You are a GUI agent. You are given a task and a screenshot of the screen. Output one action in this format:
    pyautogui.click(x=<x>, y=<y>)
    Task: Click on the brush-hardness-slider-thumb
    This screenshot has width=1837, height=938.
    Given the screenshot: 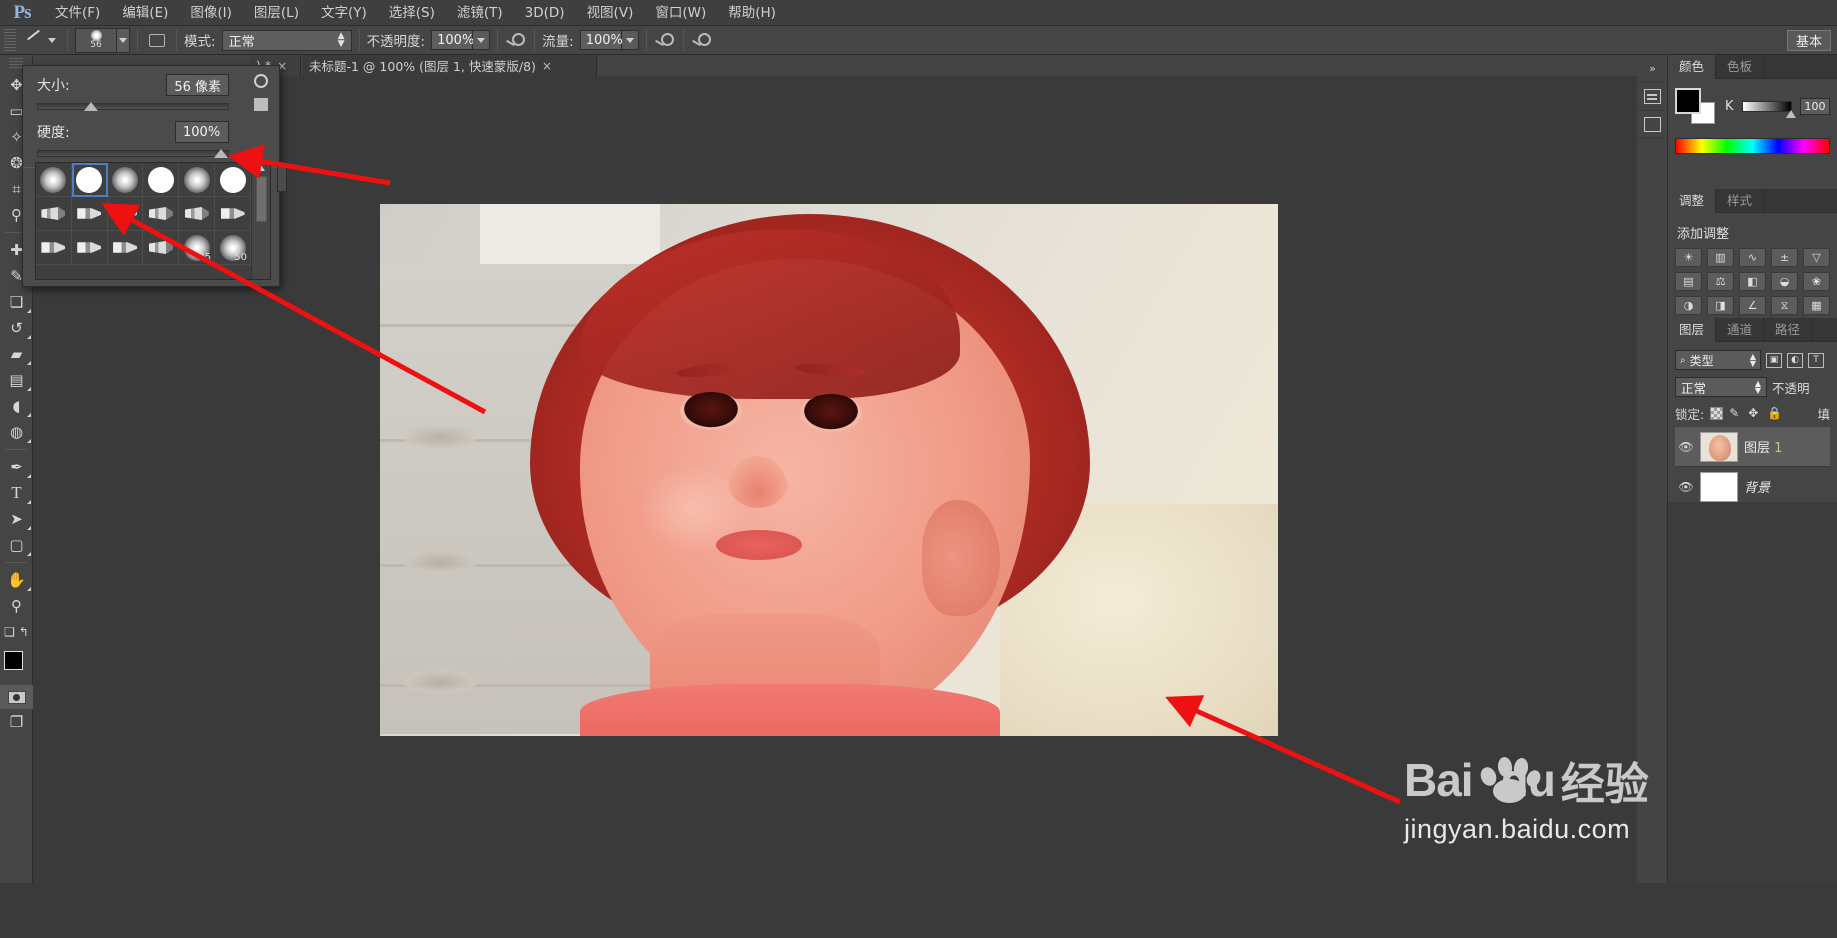 What is the action you would take?
    pyautogui.click(x=221, y=153)
    